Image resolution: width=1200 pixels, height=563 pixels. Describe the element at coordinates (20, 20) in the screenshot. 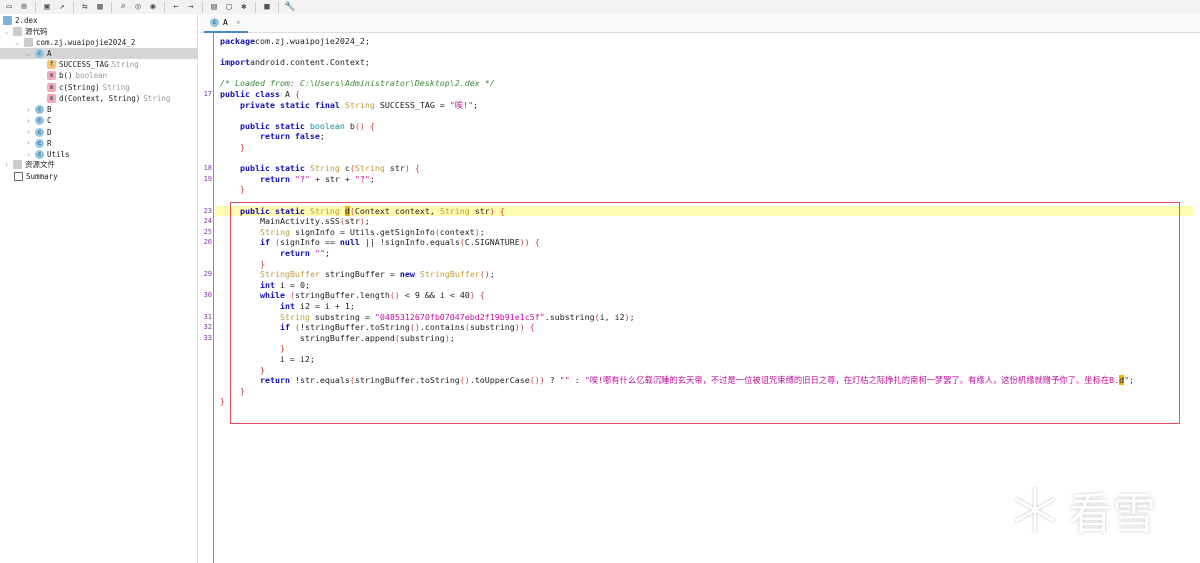

I see `tree-item-dex: 2.dex` at that location.